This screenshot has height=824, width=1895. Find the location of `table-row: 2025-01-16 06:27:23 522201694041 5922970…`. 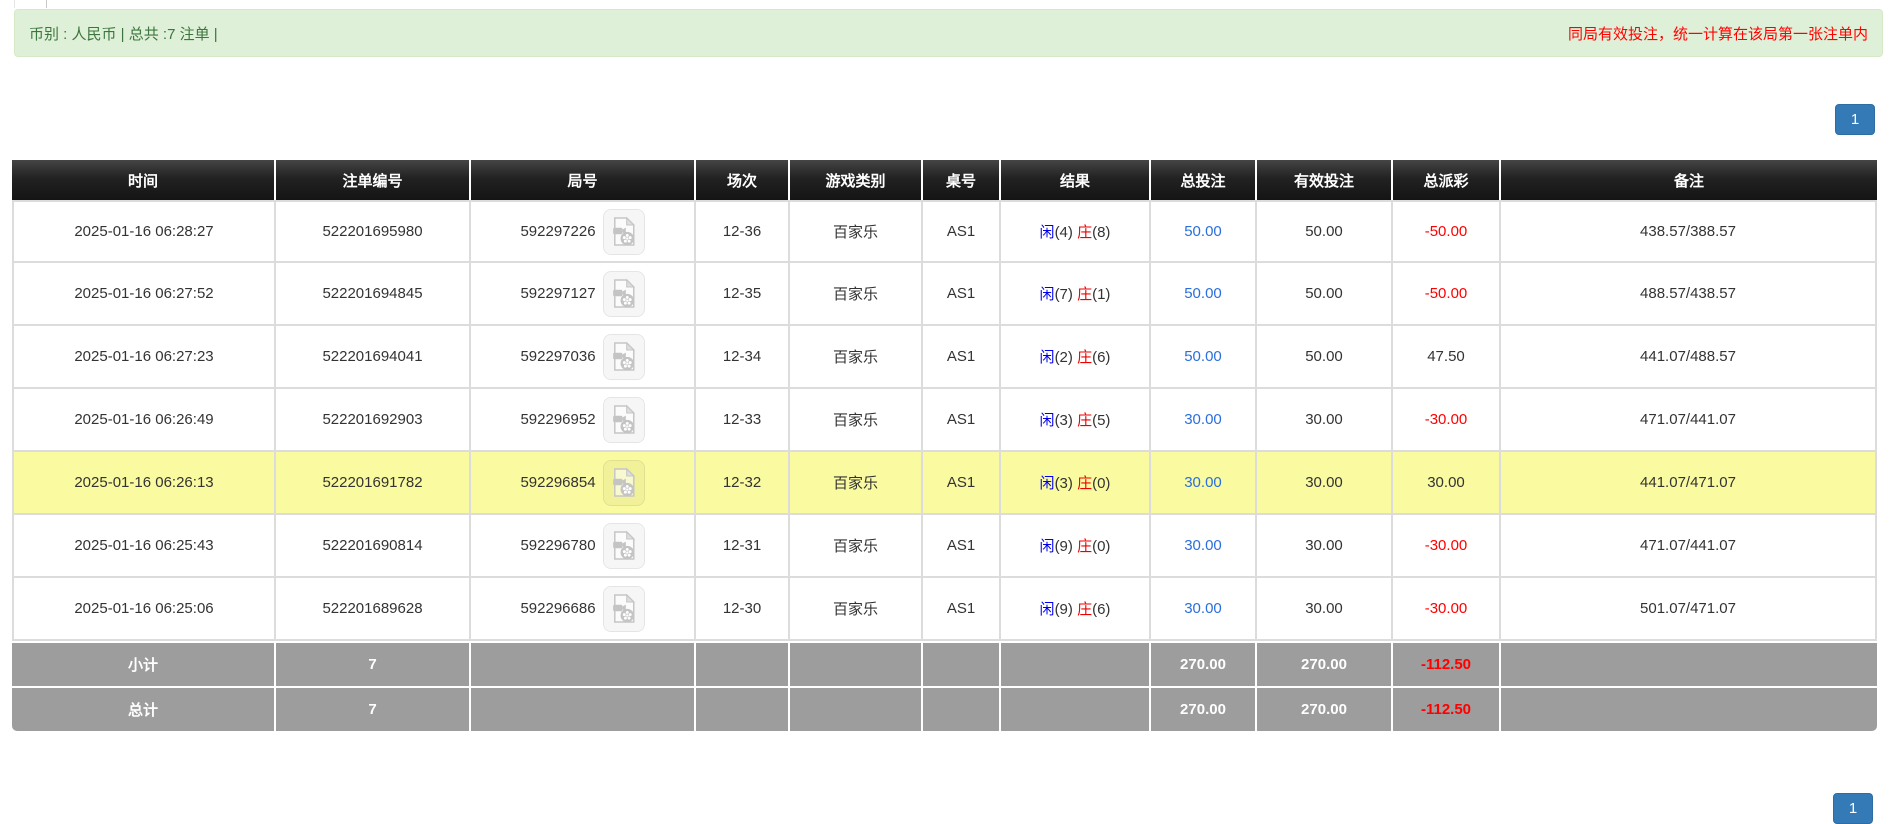

table-row: 2025-01-16 06:27:23 522201694041 5922970… is located at coordinates (944, 357).